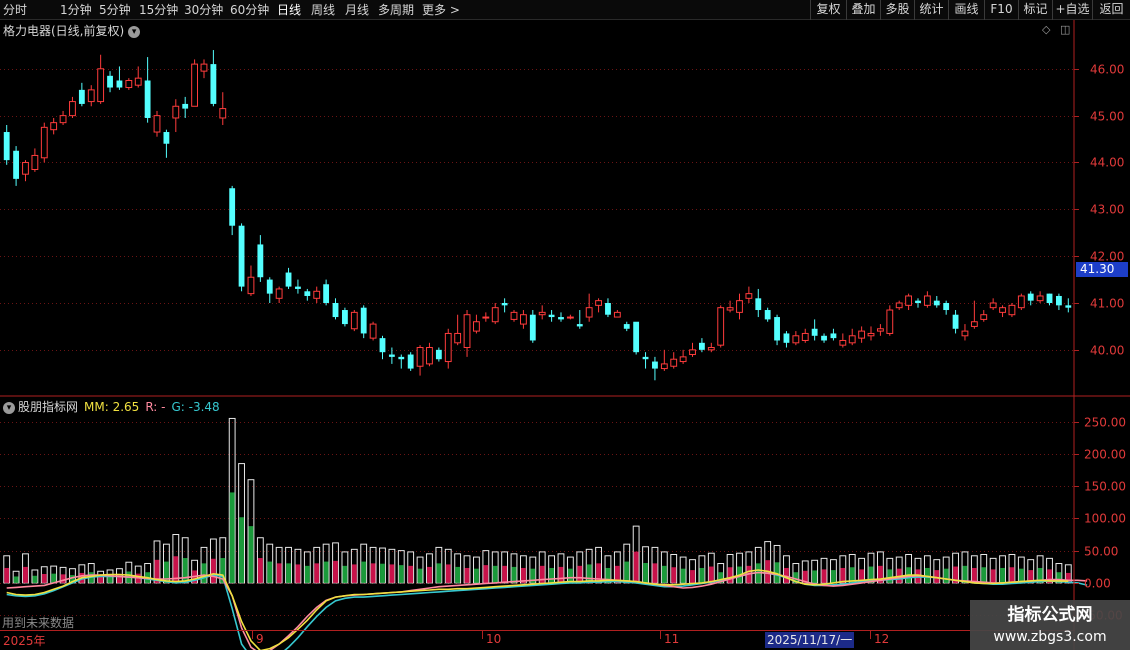 Image resolution: width=1130 pixels, height=650 pixels. I want to click on tf-1min: 1分钟, so click(76, 10).